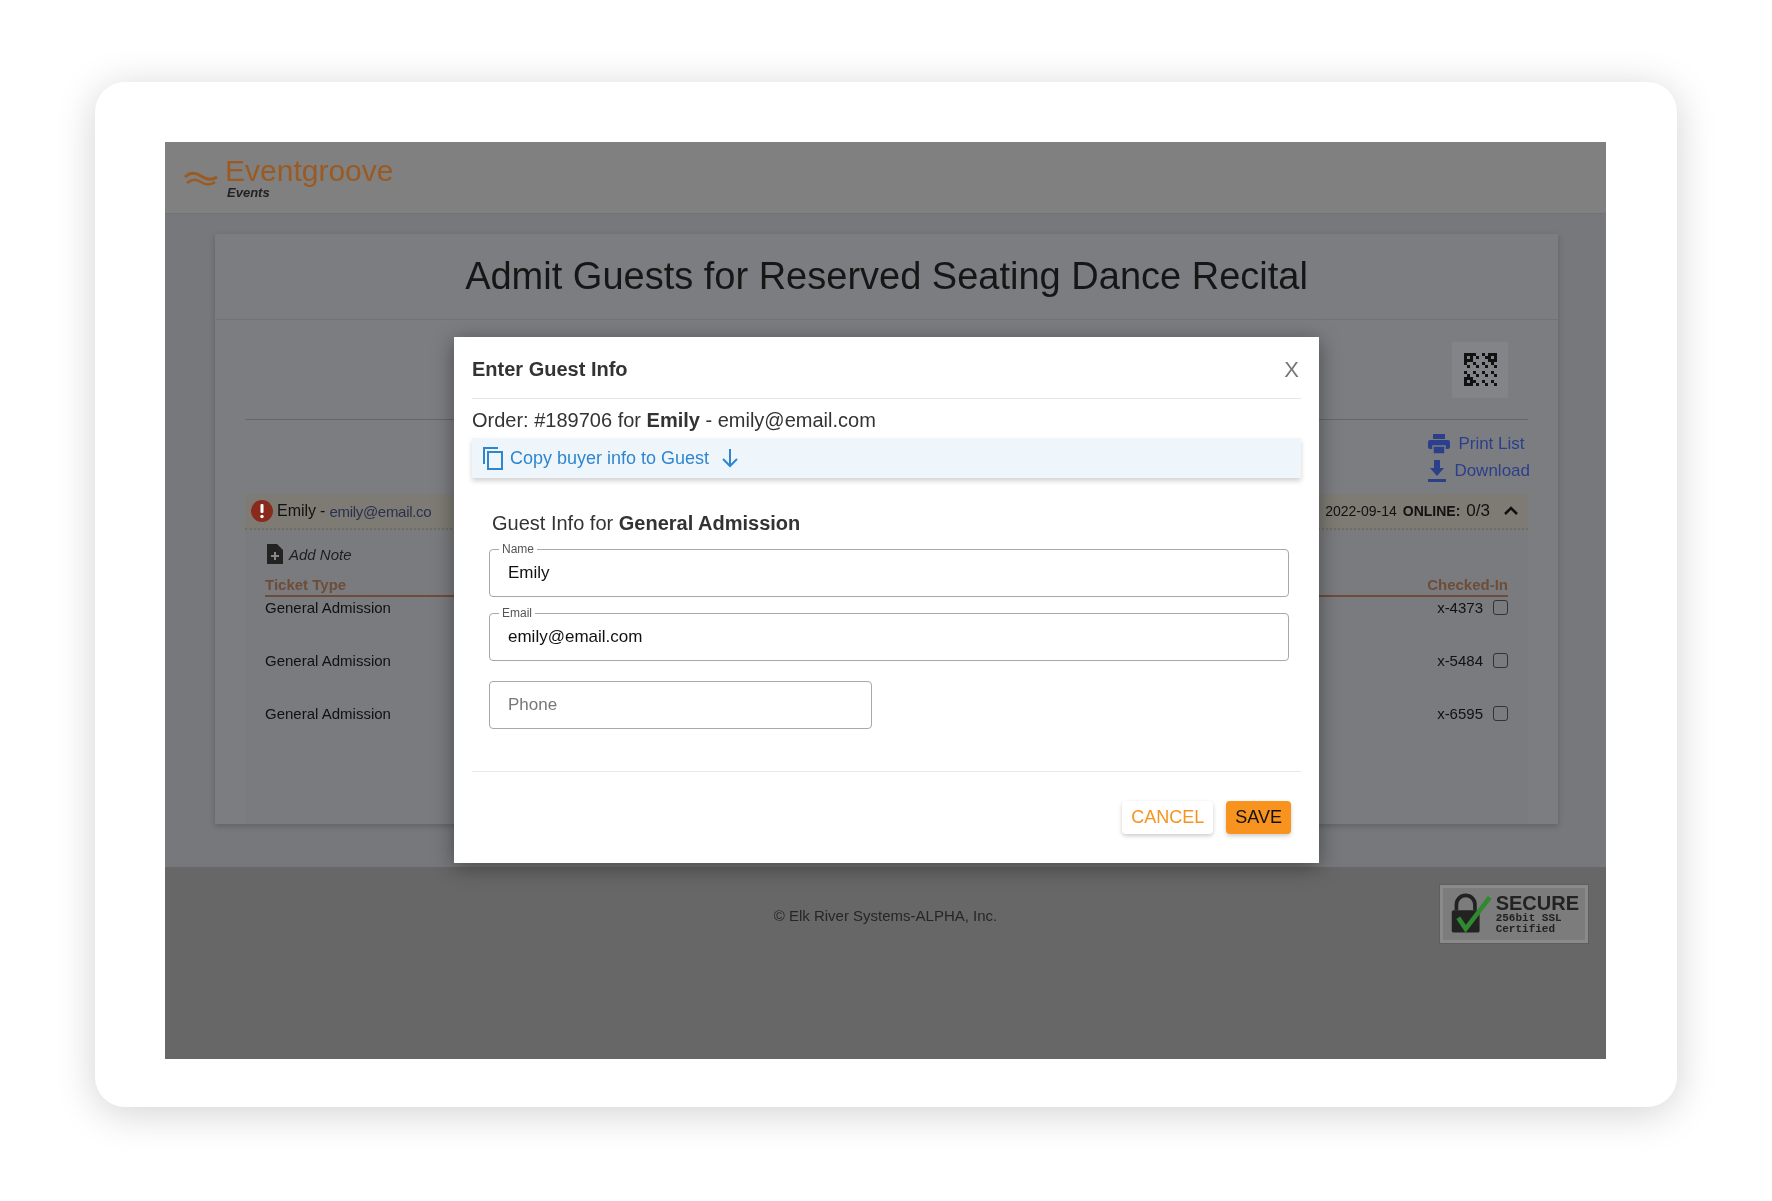 The height and width of the screenshot is (1201, 1772). I want to click on column-header: Ticket Type, so click(306, 584).